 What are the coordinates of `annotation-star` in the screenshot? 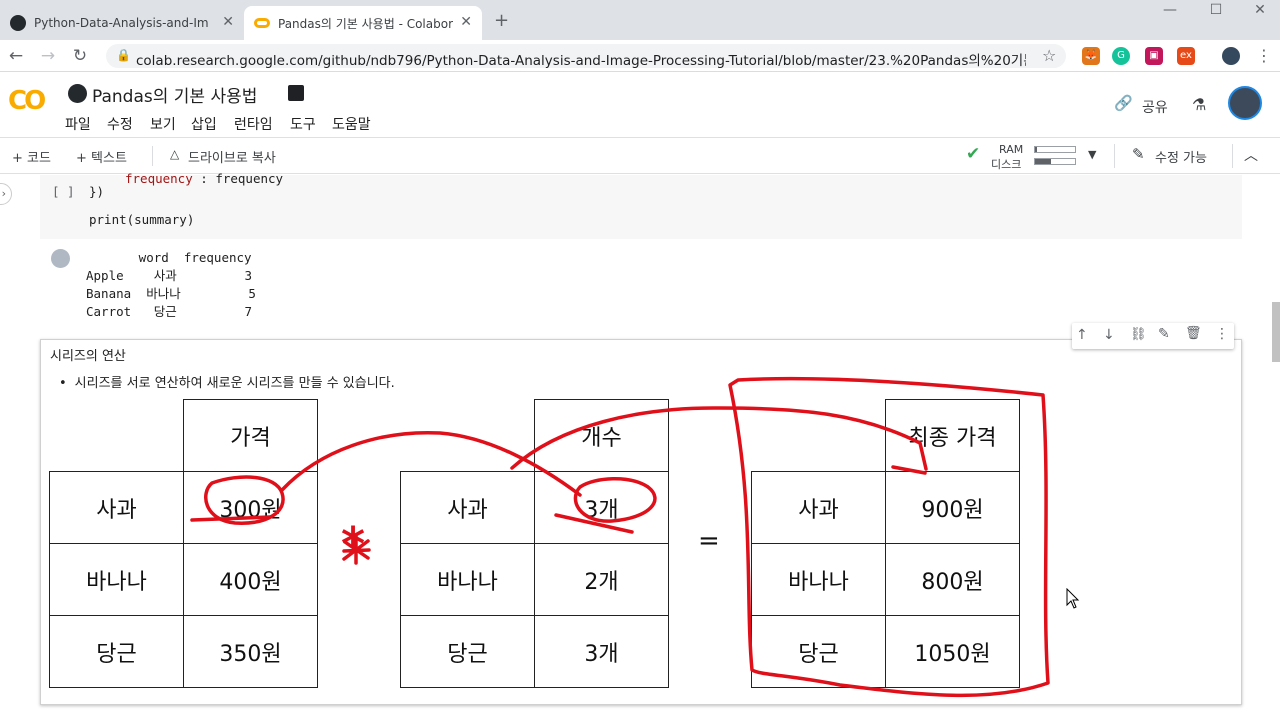 It's located at (356, 549).